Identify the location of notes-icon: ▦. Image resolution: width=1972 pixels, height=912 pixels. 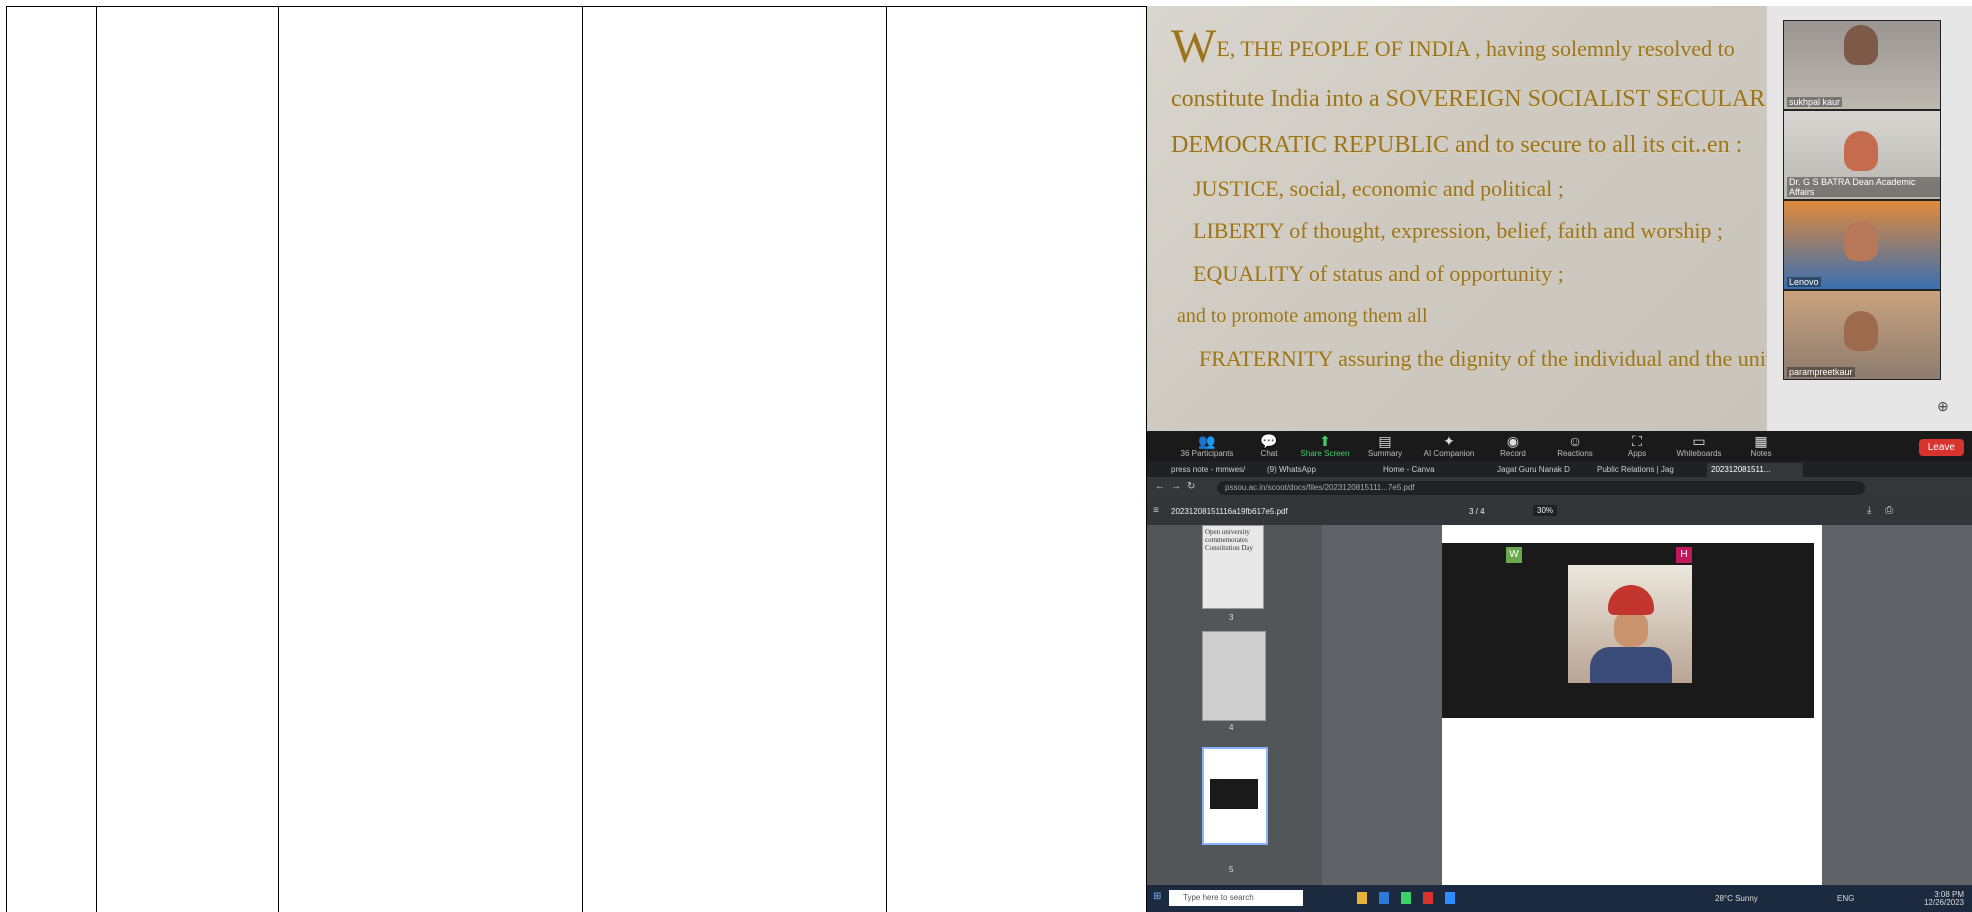
(1761, 441).